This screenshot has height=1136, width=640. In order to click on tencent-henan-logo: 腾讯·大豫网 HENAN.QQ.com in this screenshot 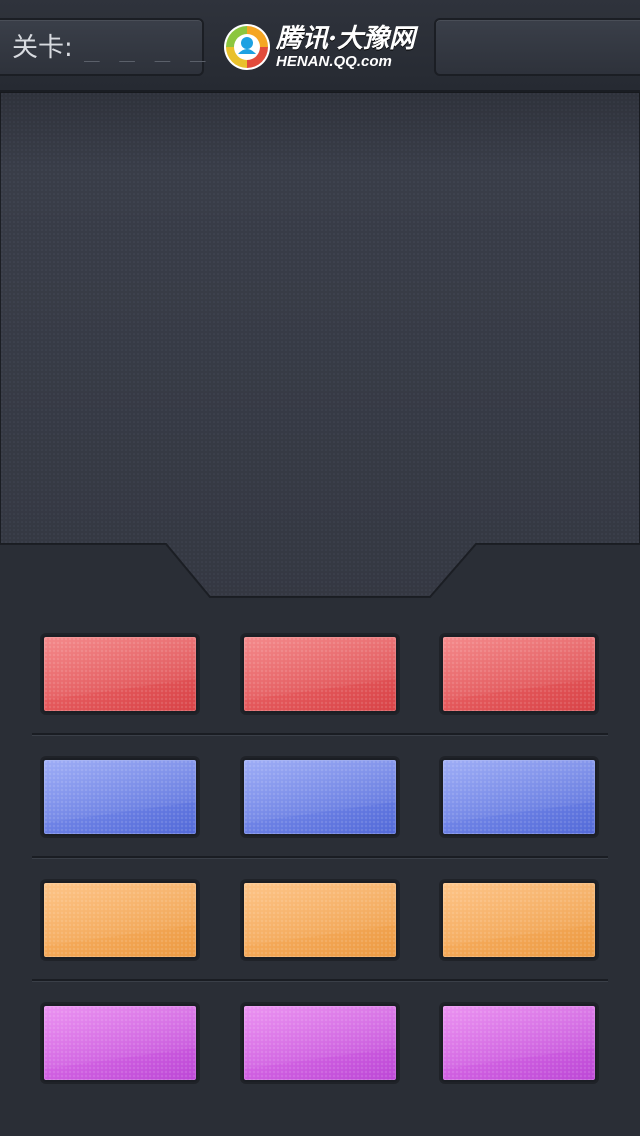, I will do `click(322, 48)`.